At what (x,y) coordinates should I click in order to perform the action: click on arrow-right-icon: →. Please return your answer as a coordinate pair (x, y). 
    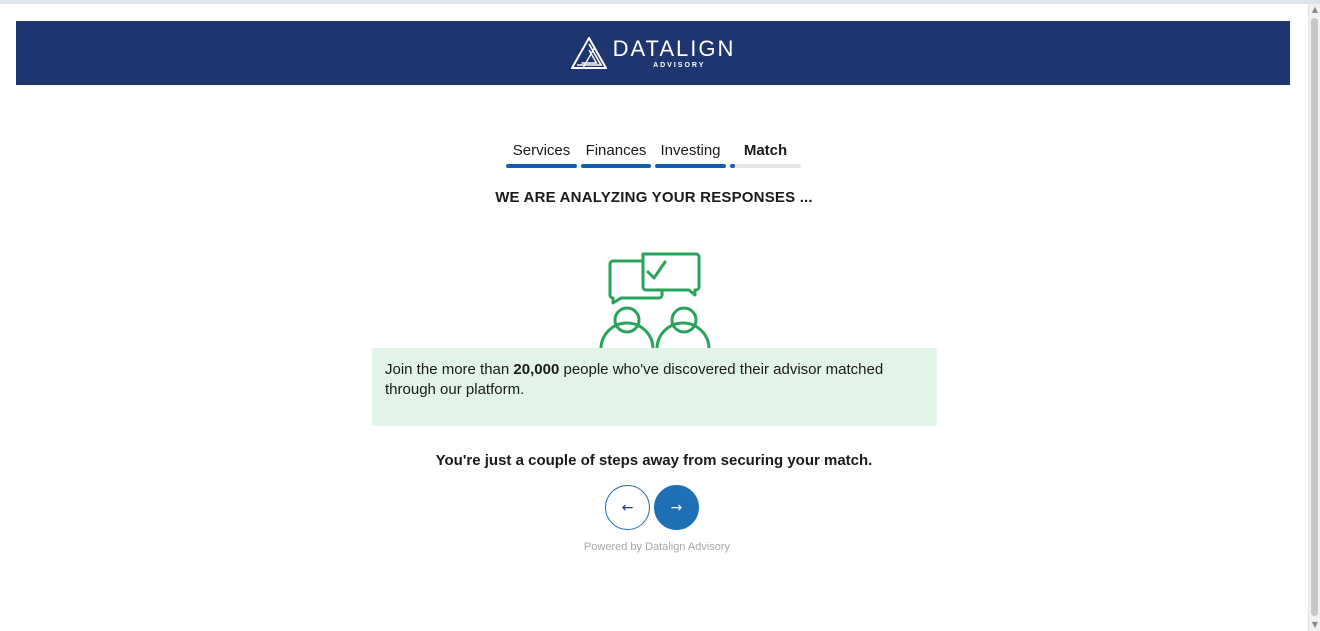
    Looking at the image, I should click on (676, 507).